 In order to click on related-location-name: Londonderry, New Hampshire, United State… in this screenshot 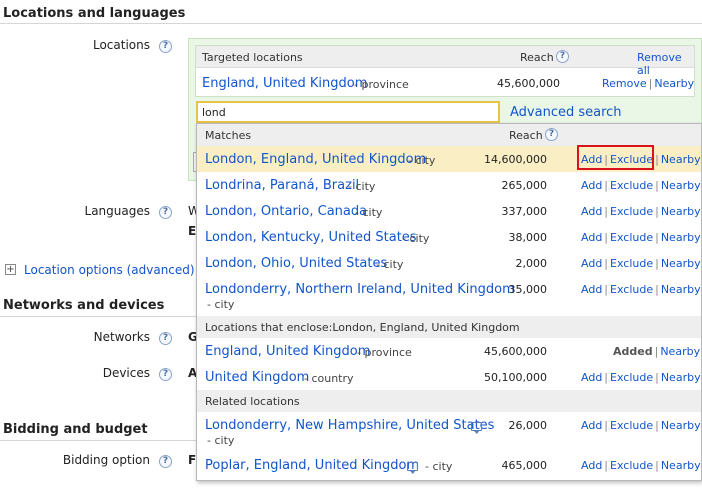, I will do `click(349, 425)`.